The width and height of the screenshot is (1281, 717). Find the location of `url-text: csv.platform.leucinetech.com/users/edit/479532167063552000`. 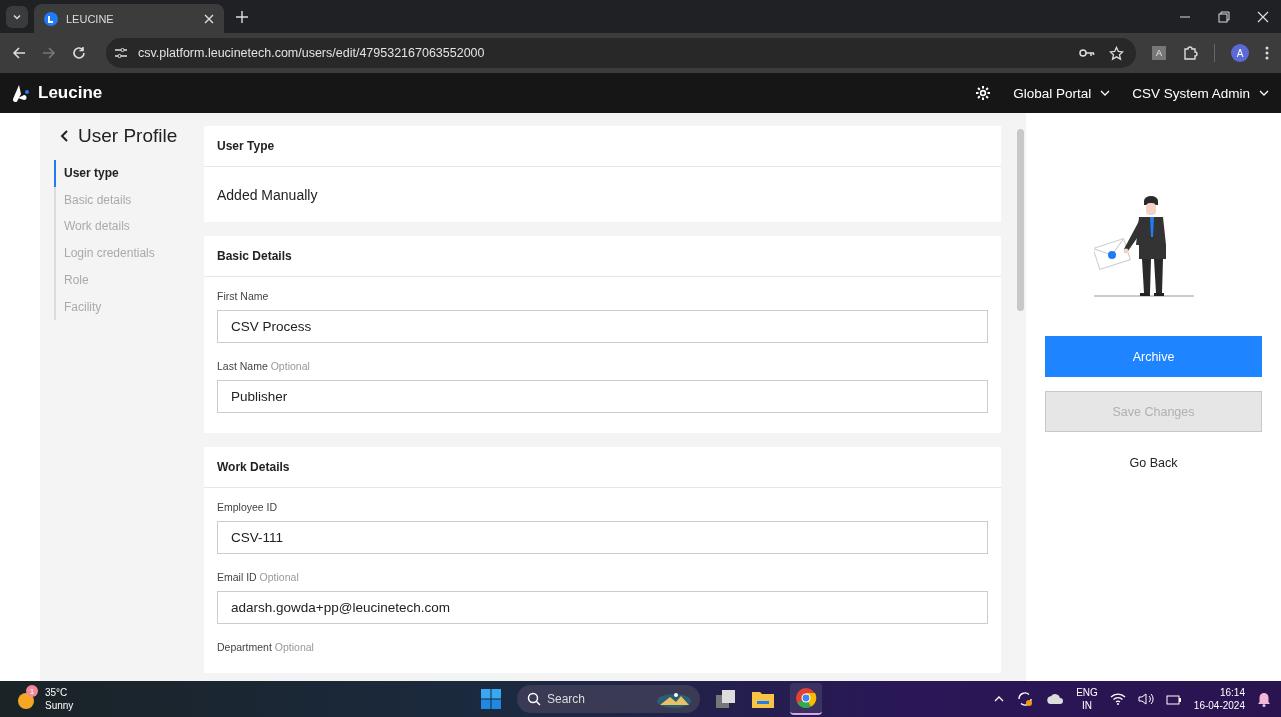

url-text: csv.platform.leucinetech.com/users/edit/479532167063552000 is located at coordinates (312, 53).